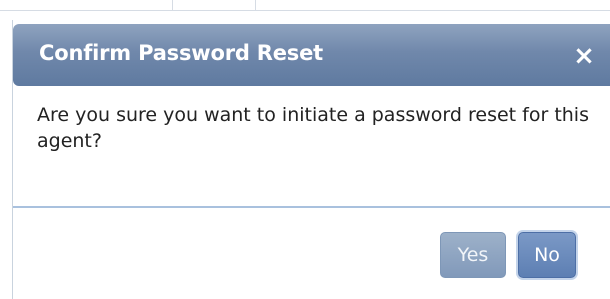 The image size is (610, 299). What do you see at coordinates (305, 10) in the screenshot?
I see `background-divider` at bounding box center [305, 10].